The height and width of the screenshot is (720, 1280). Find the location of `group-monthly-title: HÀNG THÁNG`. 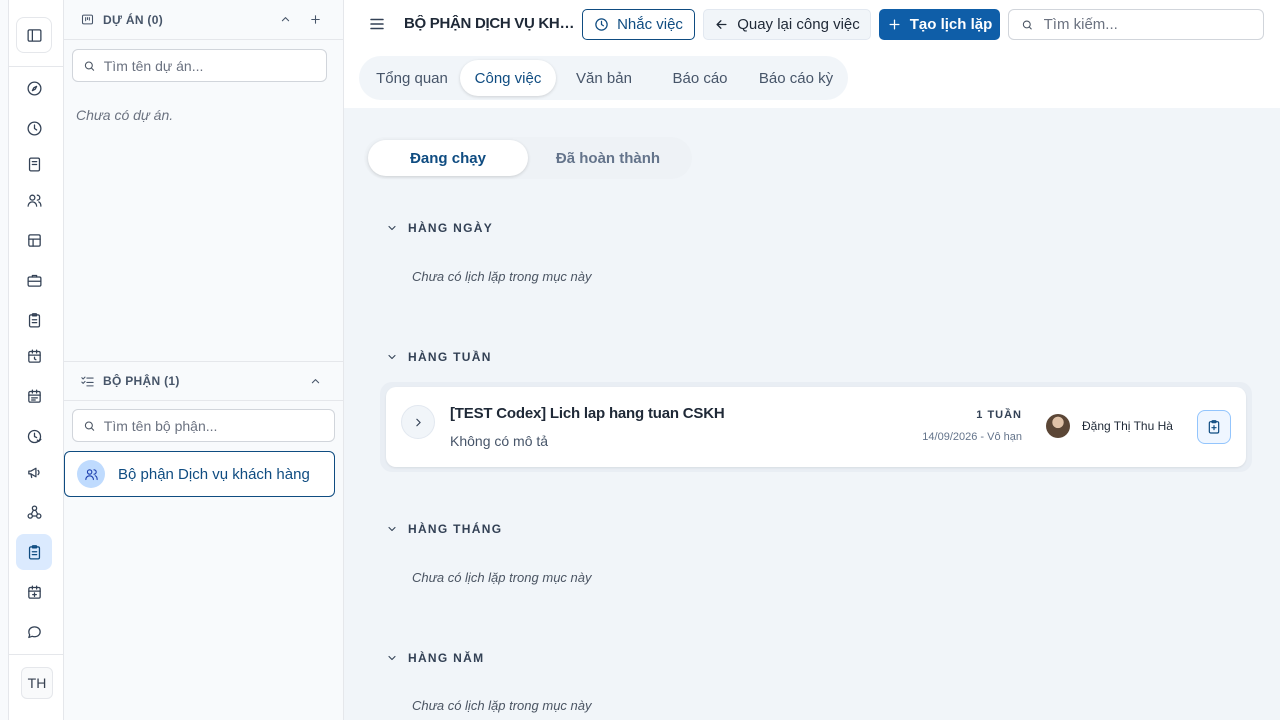

group-monthly-title: HÀNG THÁNG is located at coordinates (455, 529).